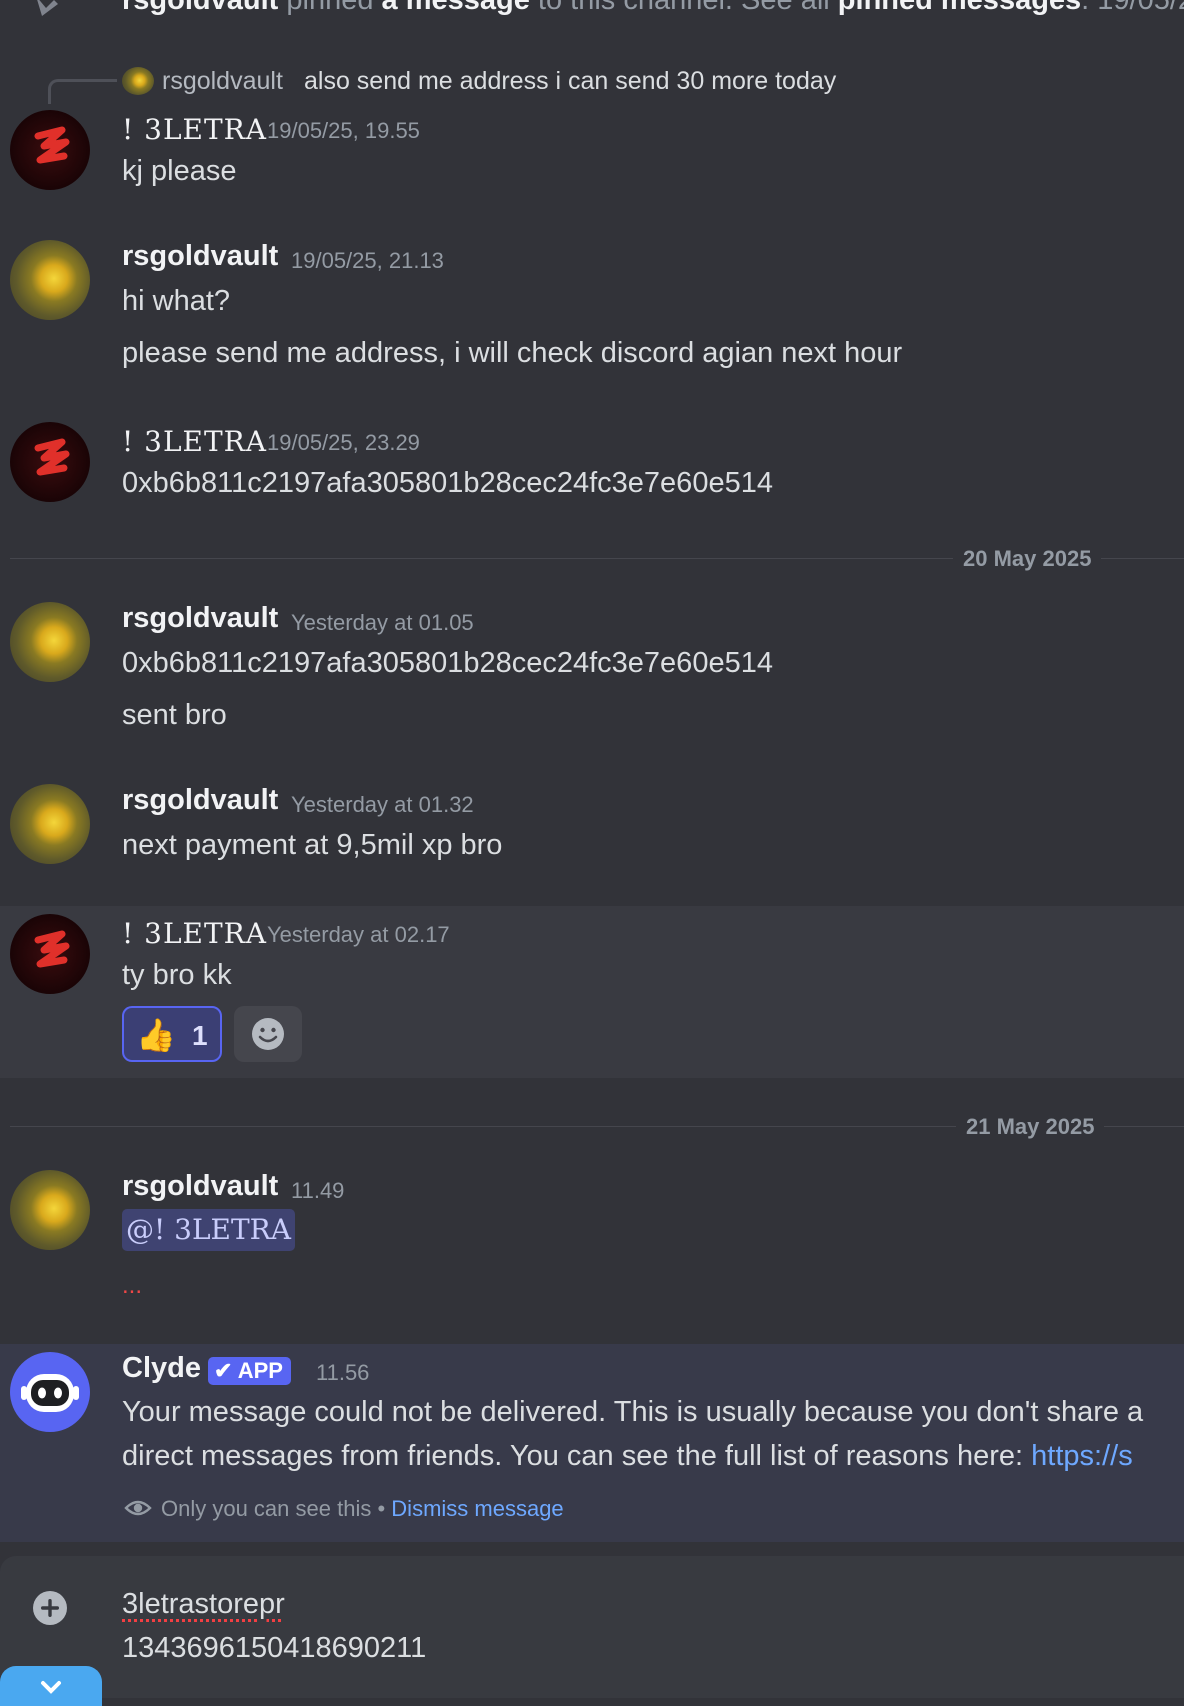  I want to click on date-divider-label: 21 May 2025, so click(1030, 1127).